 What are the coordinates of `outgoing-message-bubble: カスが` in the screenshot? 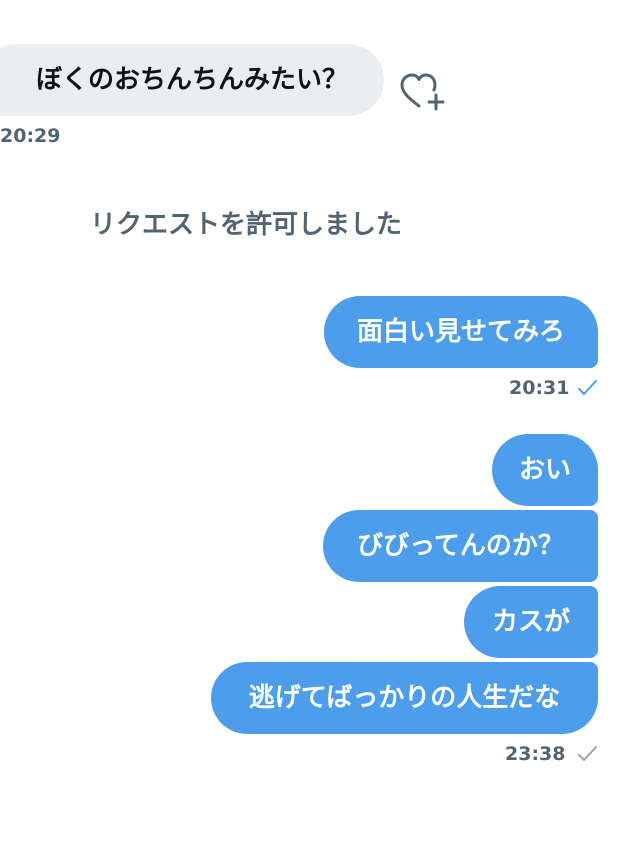 It's located at (531, 622).